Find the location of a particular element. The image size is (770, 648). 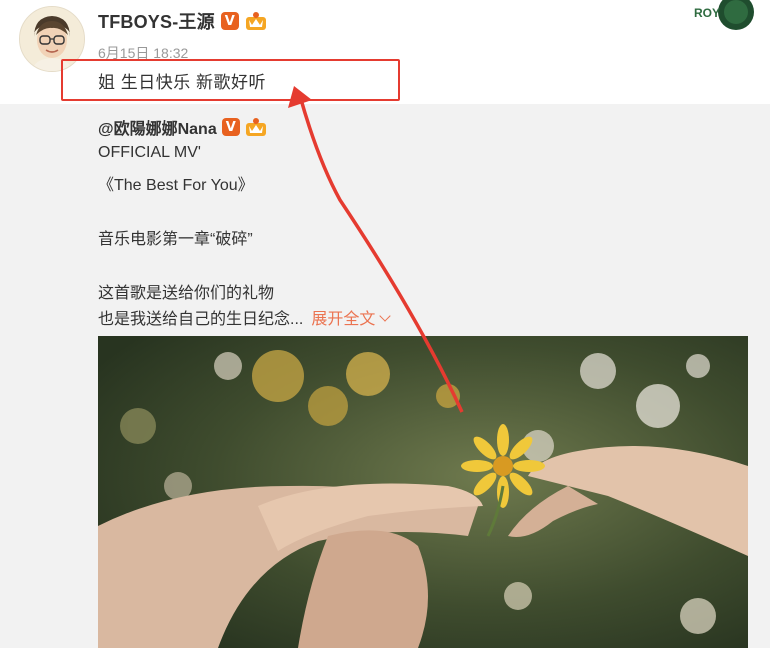

repost-line: 《The Best For You》 is located at coordinates (176, 185).